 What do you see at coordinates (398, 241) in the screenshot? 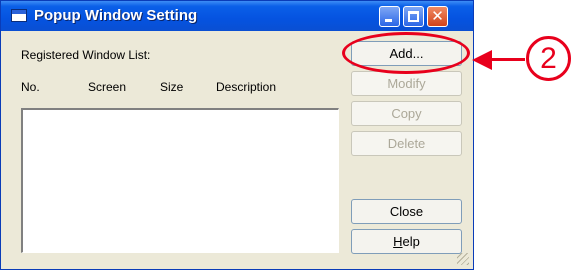
I see `help-accelerator: H` at bounding box center [398, 241].